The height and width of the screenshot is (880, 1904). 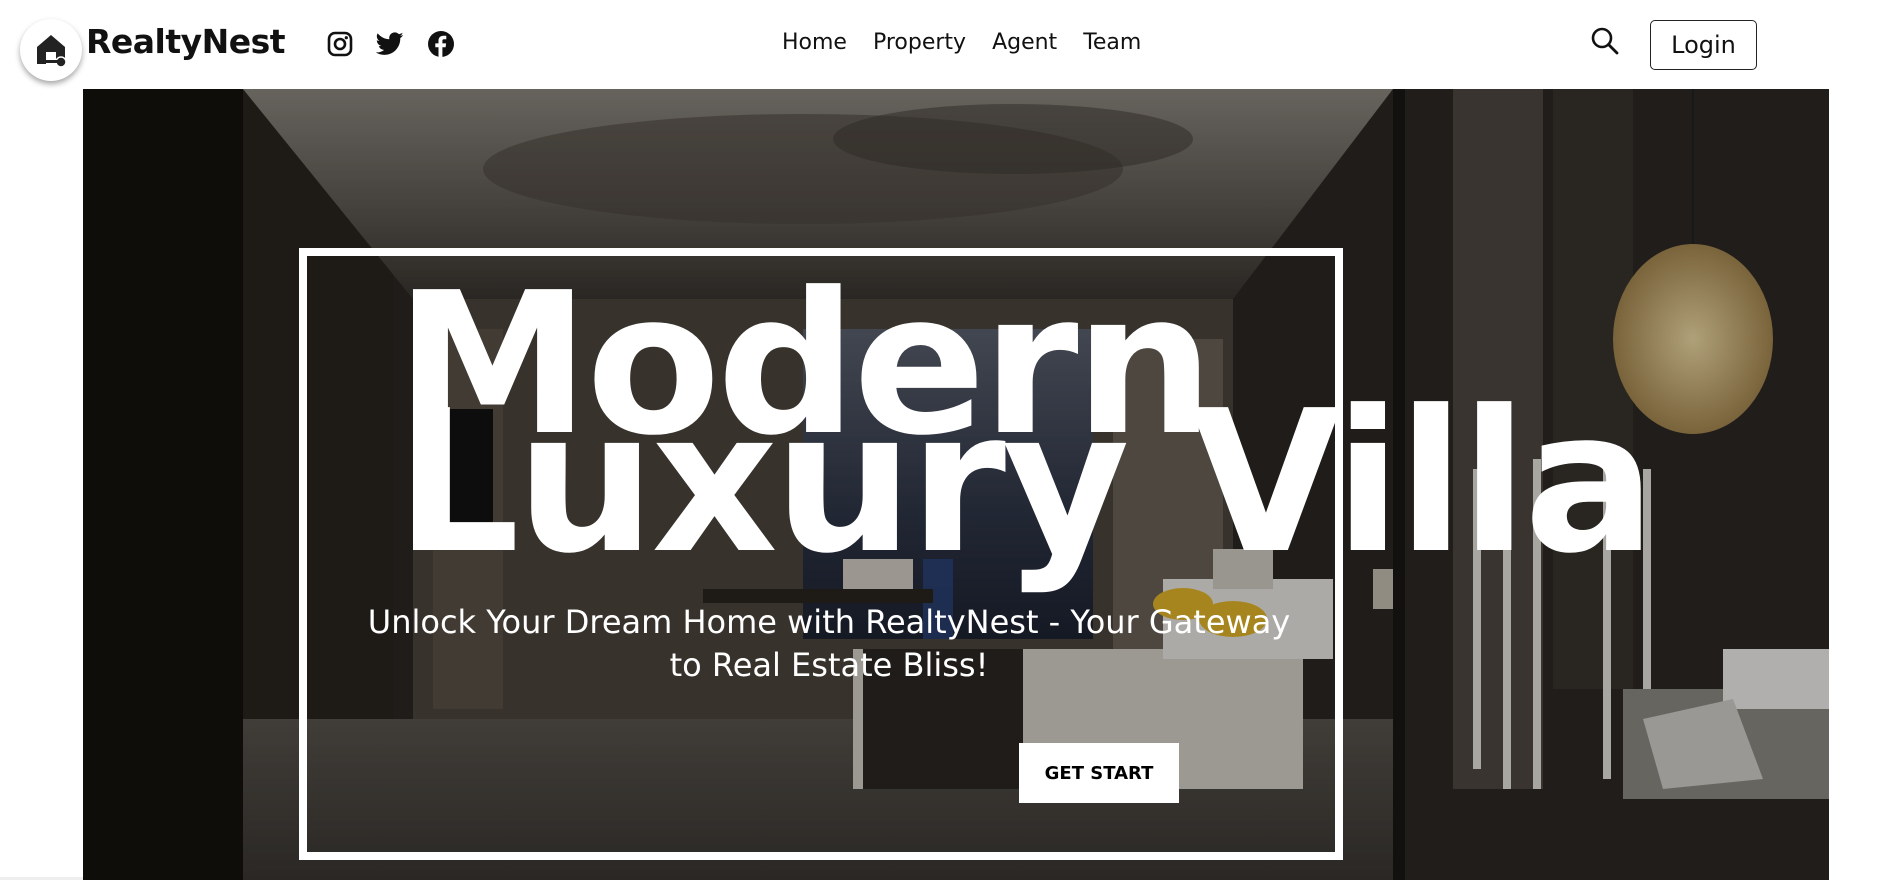 What do you see at coordinates (441, 44) in the screenshot?
I see `facebook-icon` at bounding box center [441, 44].